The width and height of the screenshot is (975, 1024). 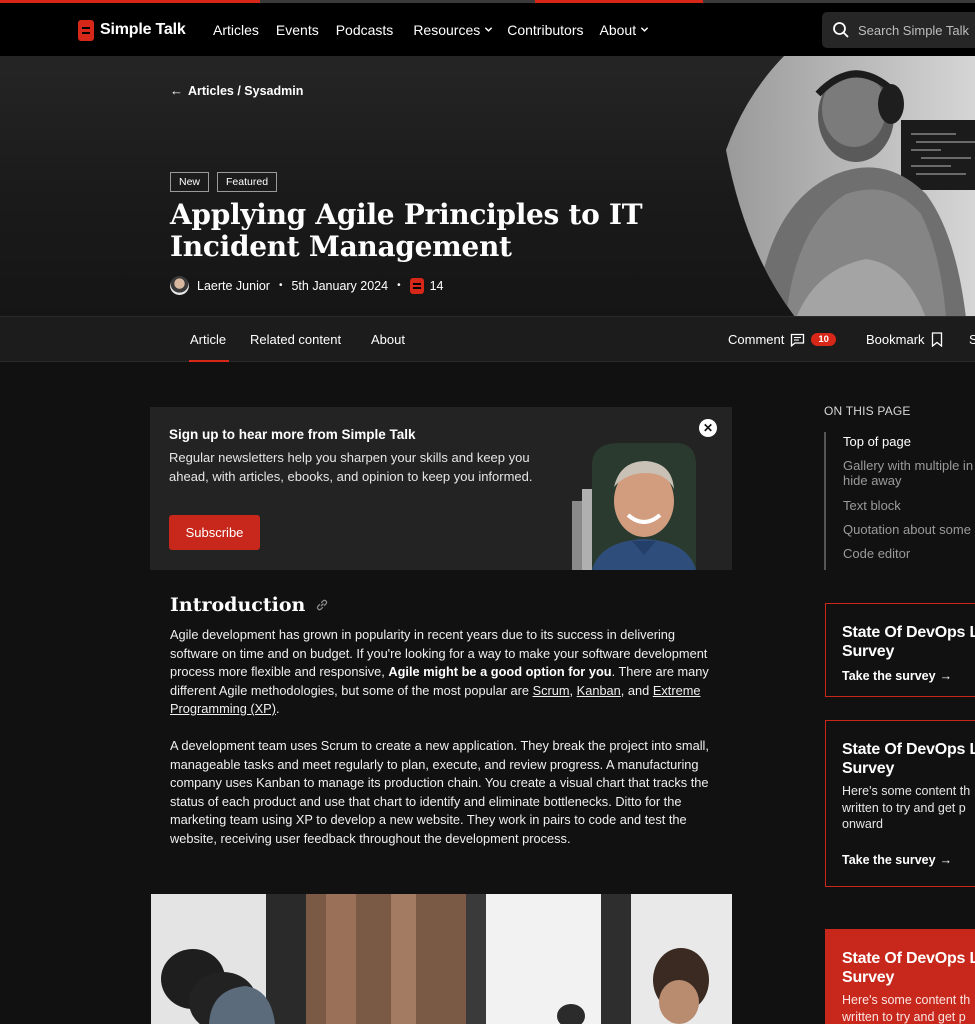 I want to click on nav-articles: Articles, so click(x=236, y=30).